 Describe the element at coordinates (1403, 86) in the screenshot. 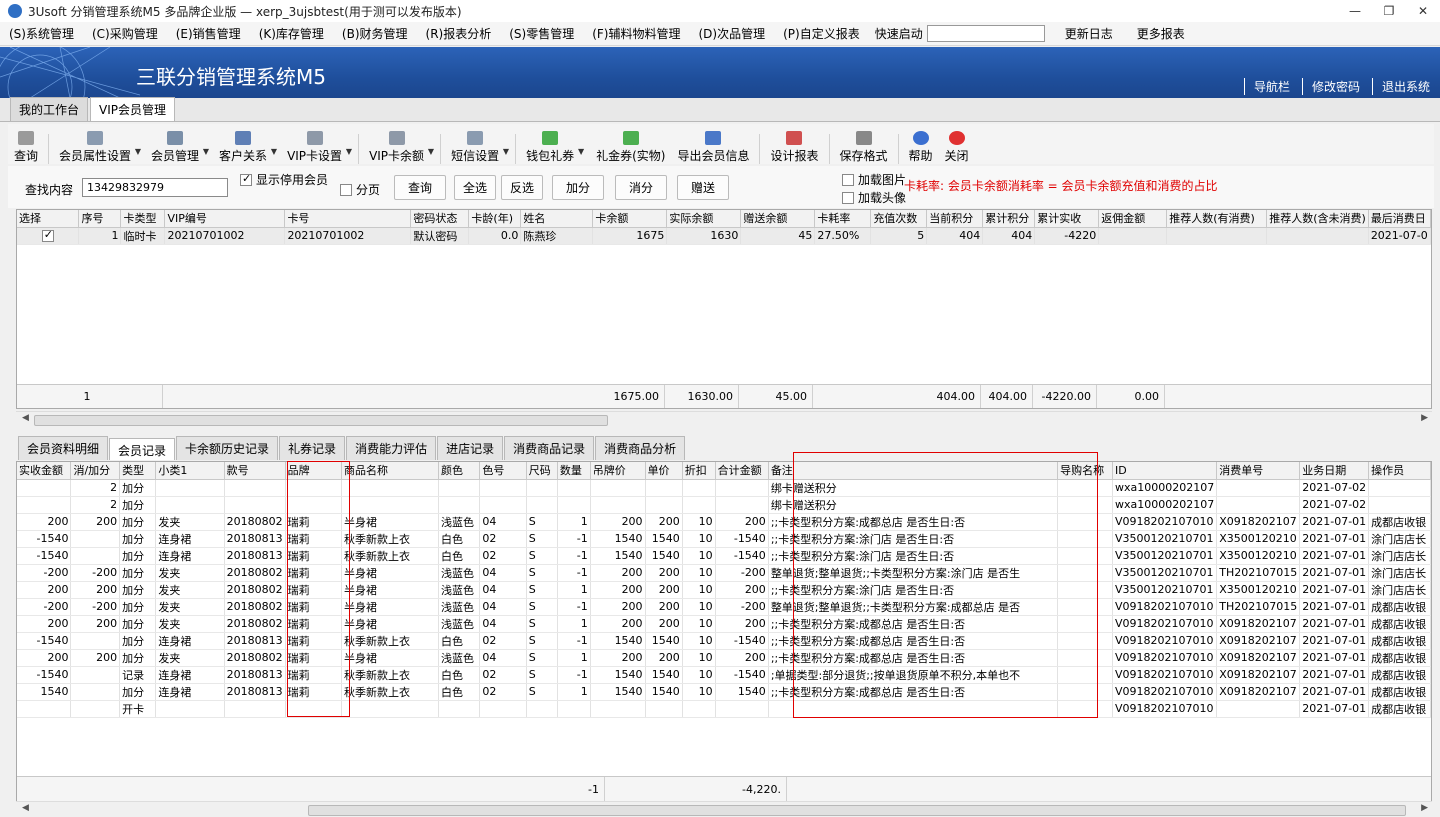

I see `logout-link: 退出系统` at that location.